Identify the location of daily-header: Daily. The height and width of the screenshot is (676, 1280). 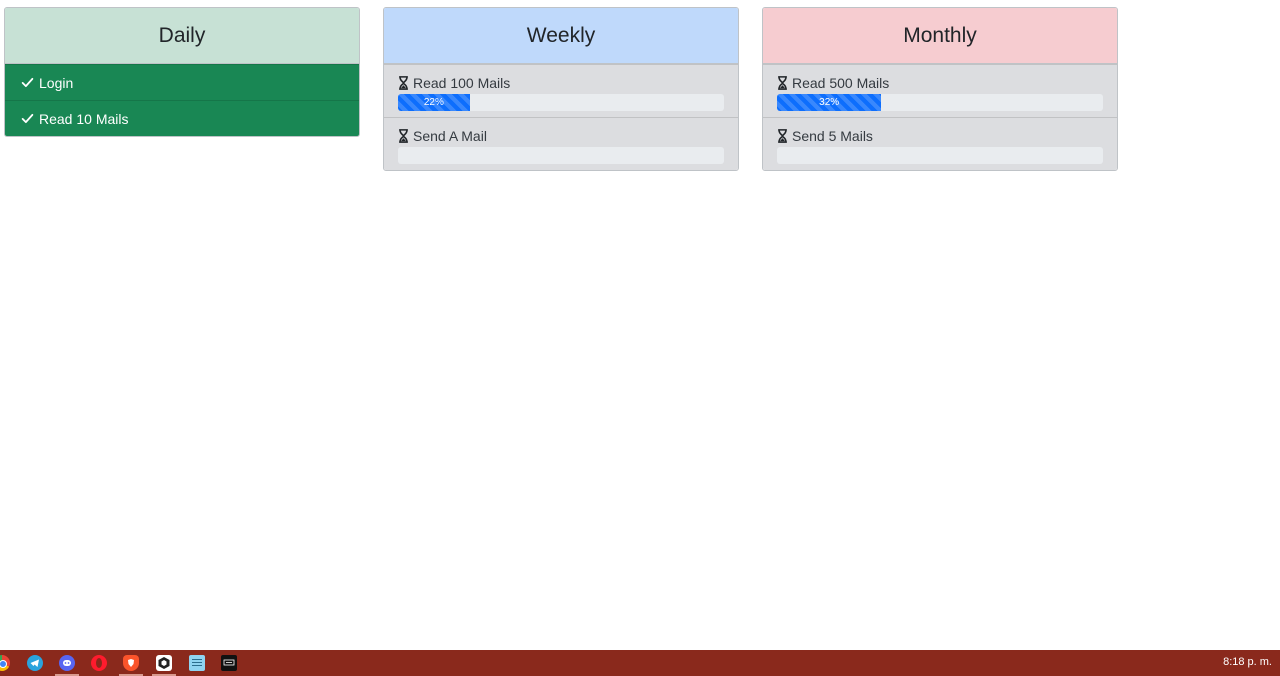
(182, 36).